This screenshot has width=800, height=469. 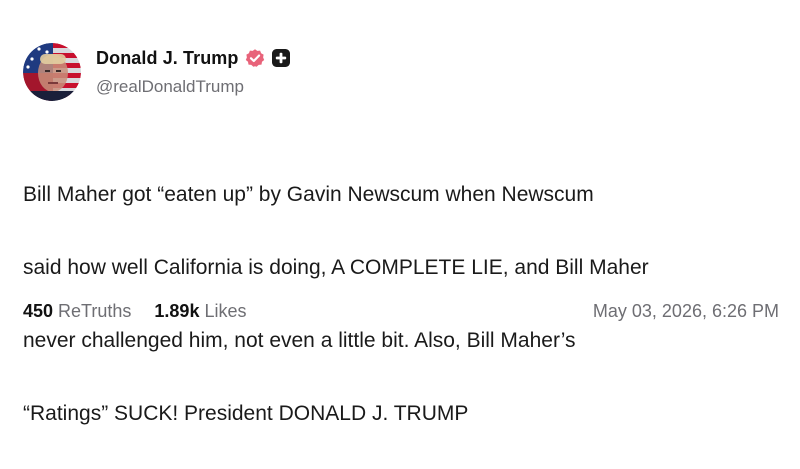 I want to click on author-display-name: Donald J. Trump, so click(x=167, y=58).